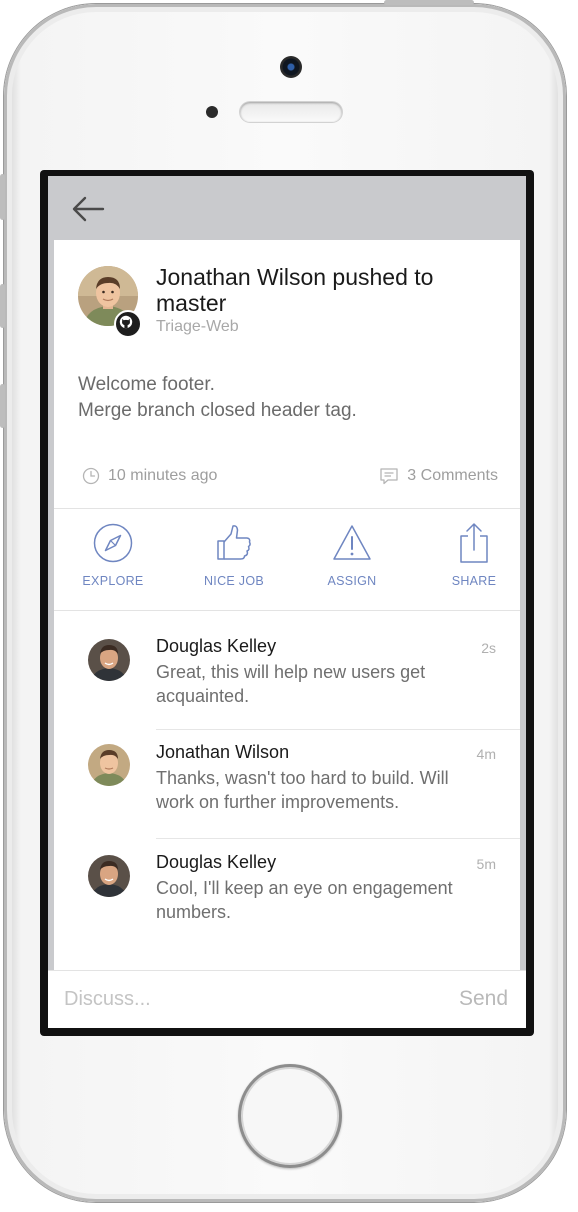 Image resolution: width=578 pixels, height=1212 pixels. I want to click on comment-time: 4m, so click(486, 754).